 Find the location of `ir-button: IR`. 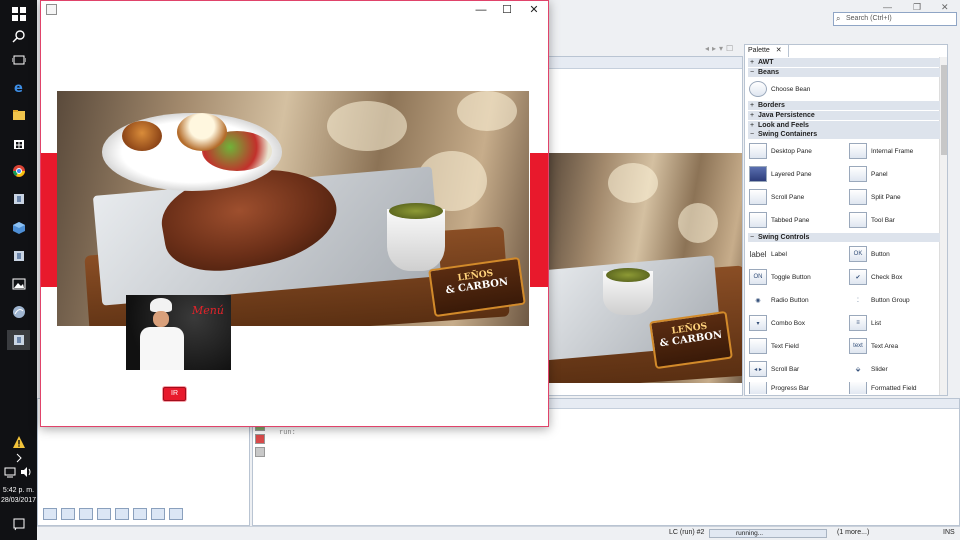

ir-button: IR is located at coordinates (174, 394).